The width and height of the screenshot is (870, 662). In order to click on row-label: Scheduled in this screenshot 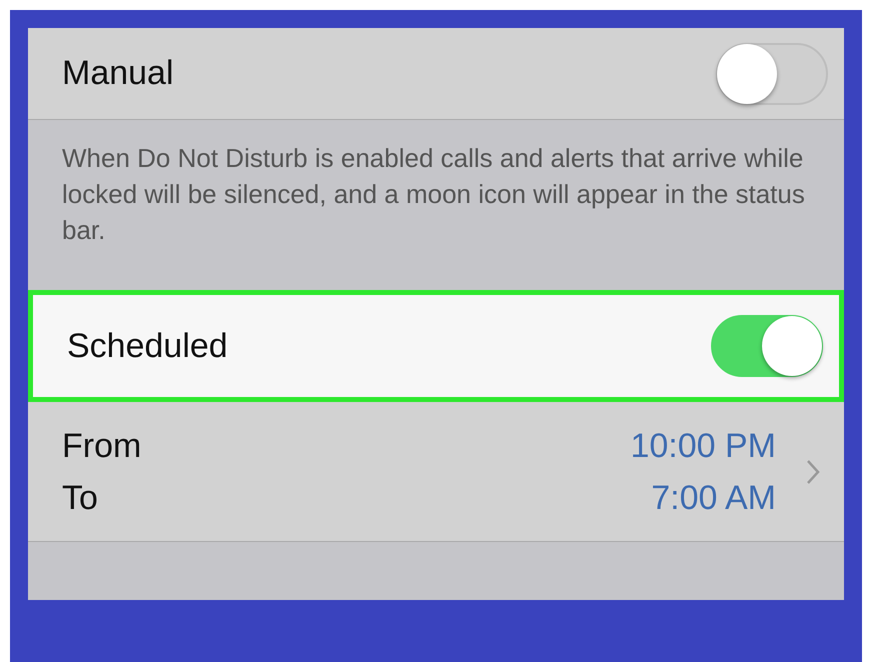, I will do `click(147, 346)`.